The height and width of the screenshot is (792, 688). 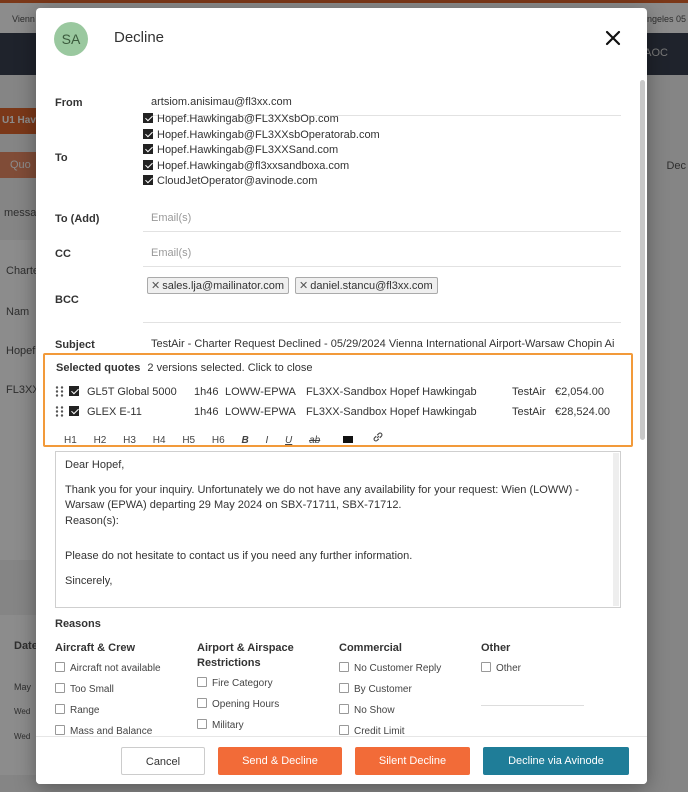 I want to click on reason-option: No Show, so click(x=409, y=714).